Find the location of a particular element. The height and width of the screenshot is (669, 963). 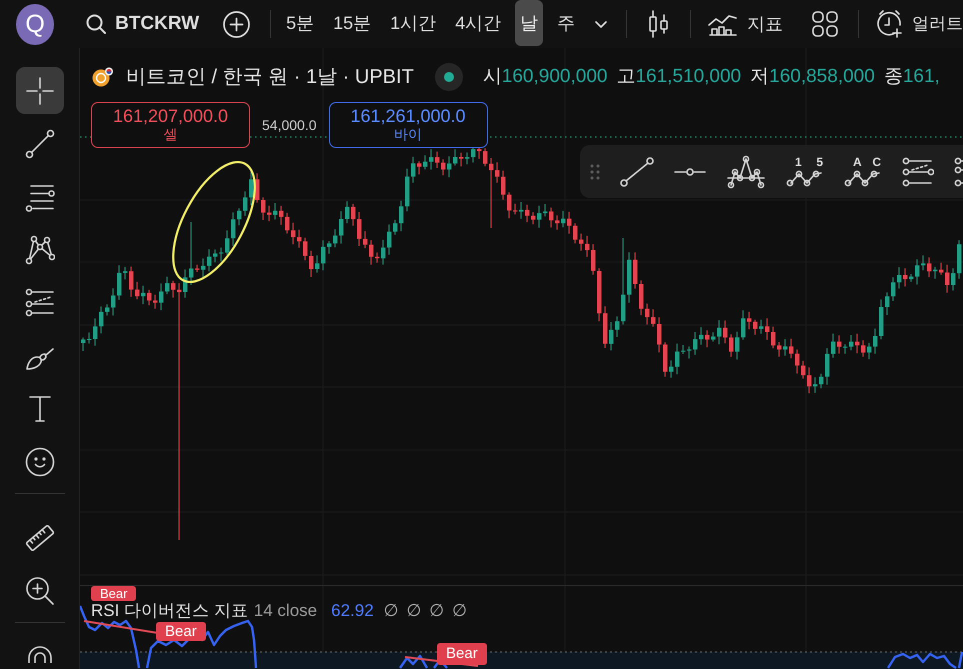

symbol-search-button: BTCKRW is located at coordinates (143, 24).